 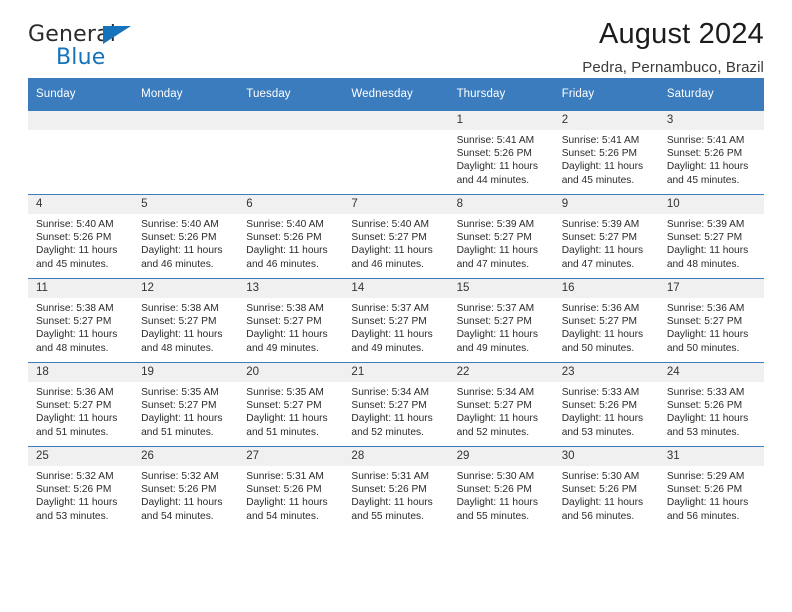 What do you see at coordinates (81, 204) in the screenshot?
I see `day-number: 4` at bounding box center [81, 204].